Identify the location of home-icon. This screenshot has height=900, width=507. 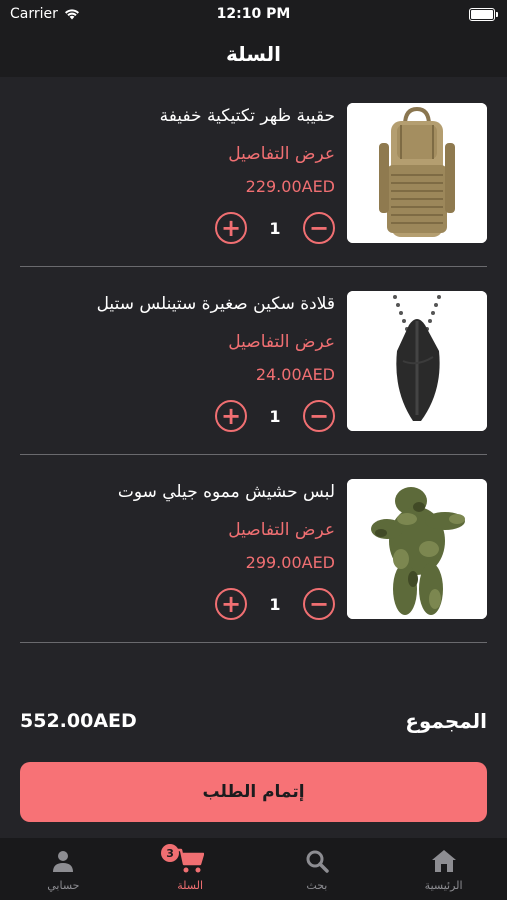
(444, 861).